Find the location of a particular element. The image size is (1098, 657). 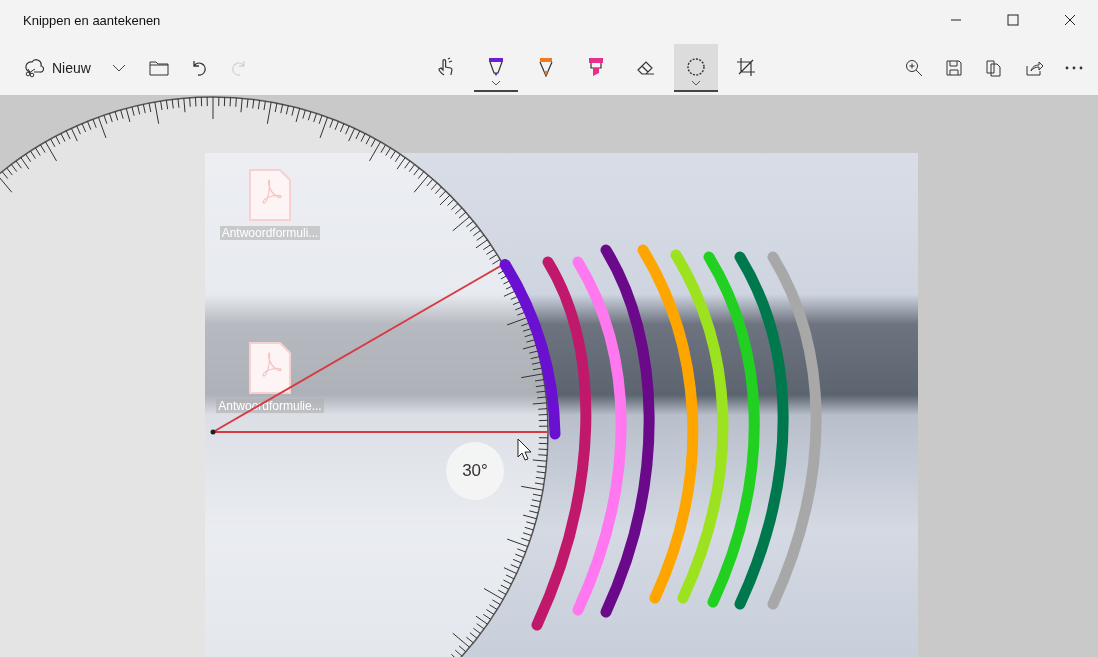

highlighter-icon is located at coordinates (596, 66).